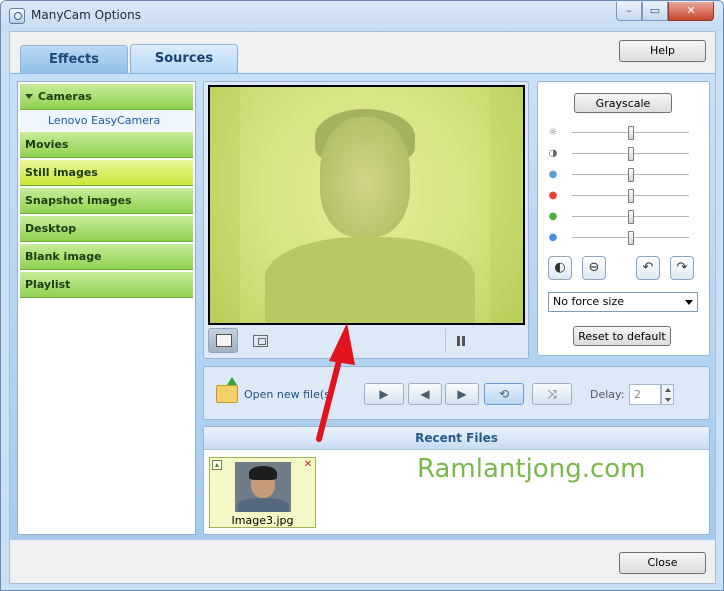  I want to click on window-title: ManyCam Options, so click(86, 15).